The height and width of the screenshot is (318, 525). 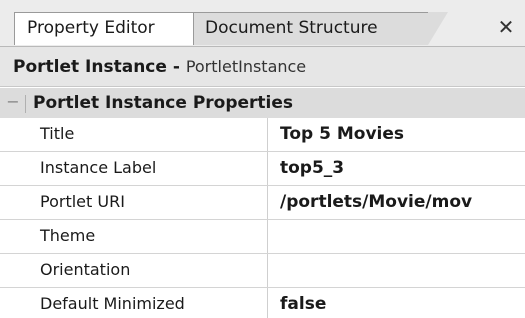 What do you see at coordinates (134, 168) in the screenshot?
I see `property-name: Instance Label` at bounding box center [134, 168].